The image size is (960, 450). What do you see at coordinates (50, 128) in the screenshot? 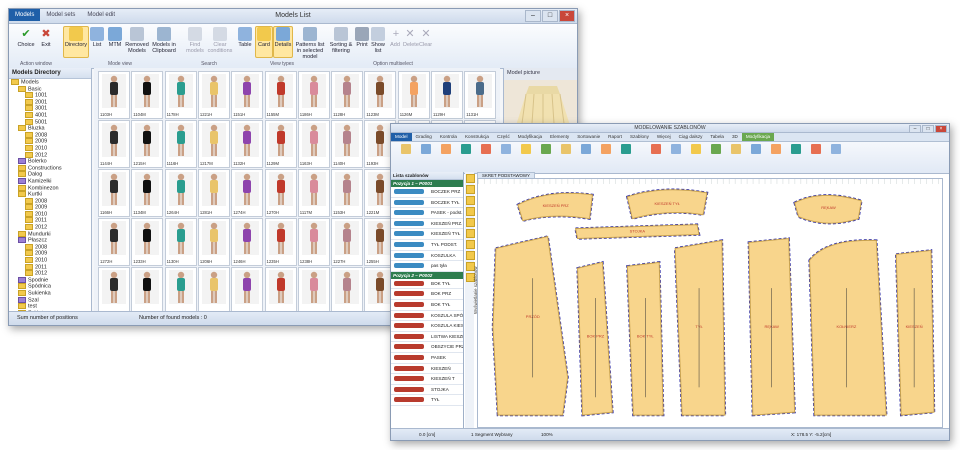
I see `tree-item: Bluzka` at bounding box center [50, 128].